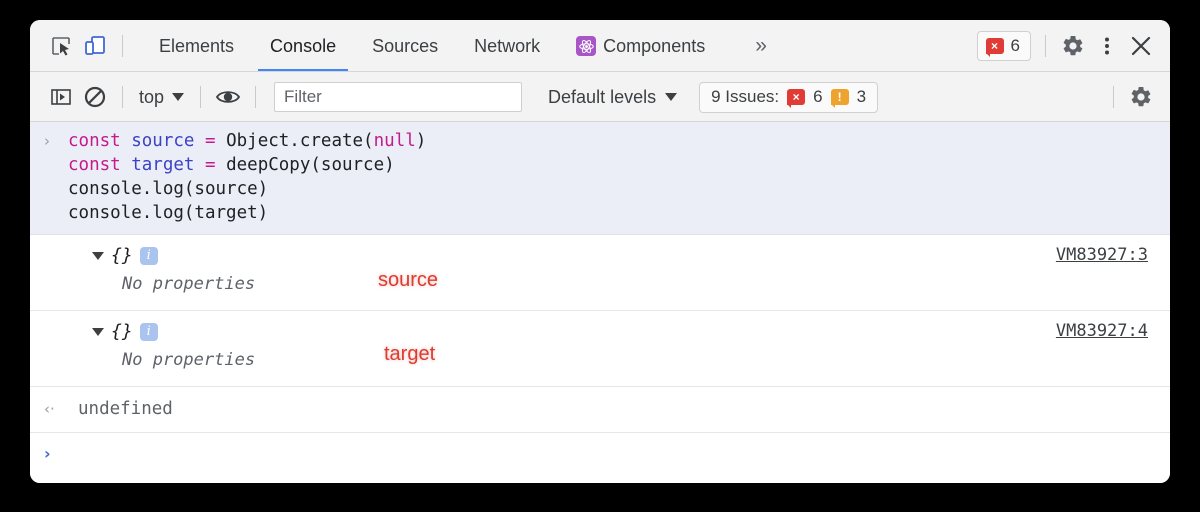  Describe the element at coordinates (394, 141) in the screenshot. I see `code-token: null` at that location.